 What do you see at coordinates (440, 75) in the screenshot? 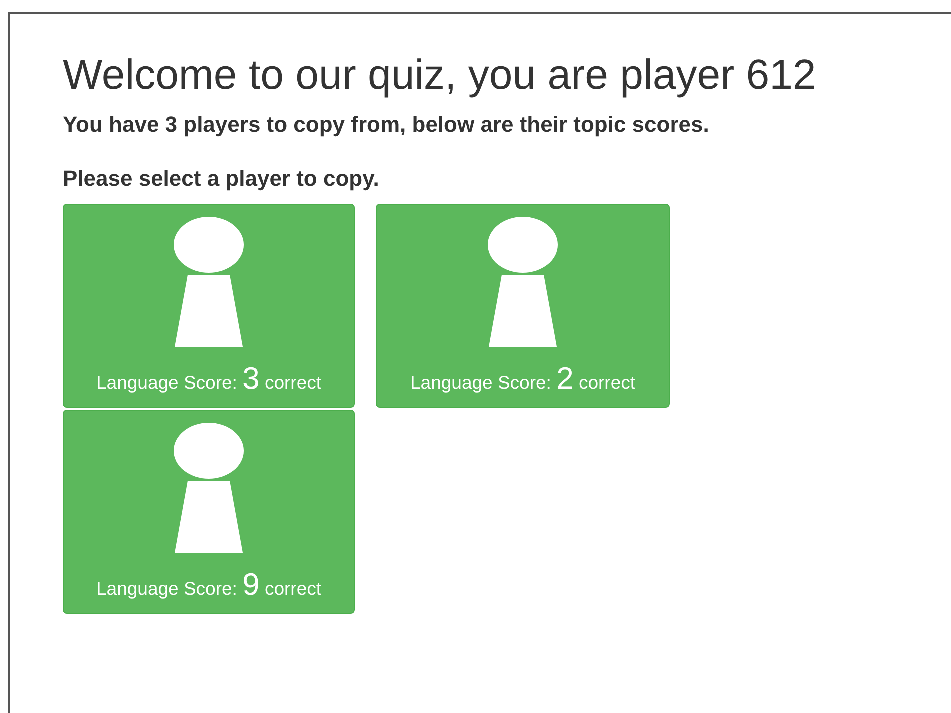
I see `page-title: Welcome to our quiz, you are player 612` at bounding box center [440, 75].